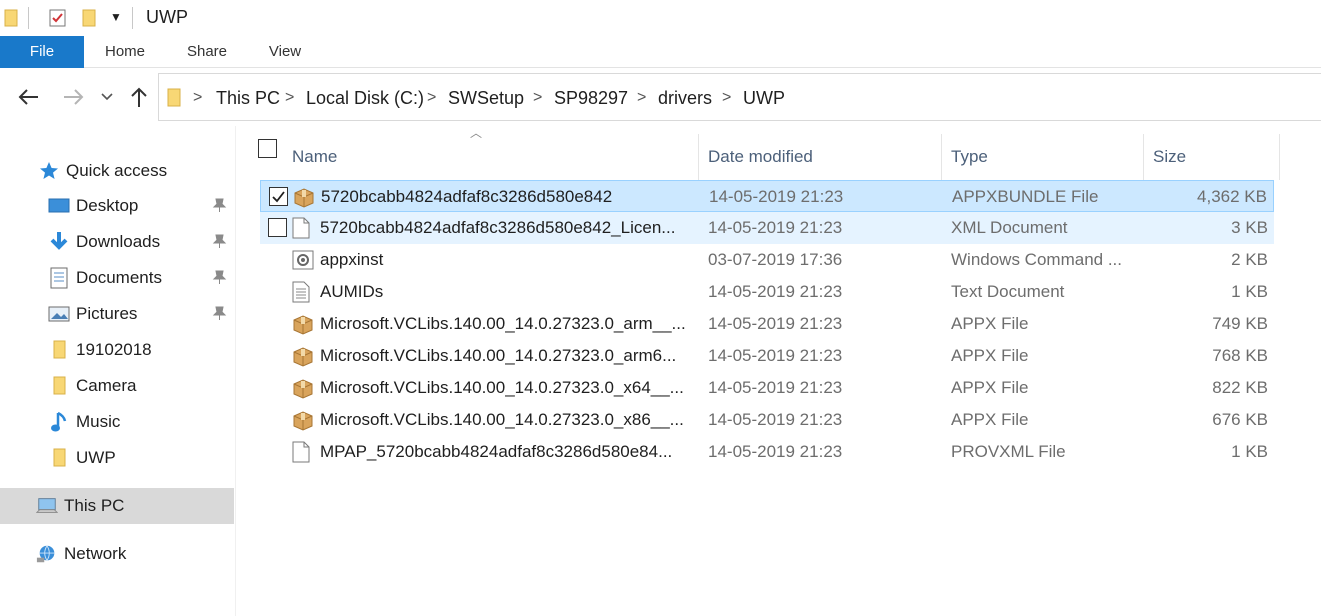 This screenshot has width=1321, height=616. Describe the element at coordinates (365, 98) in the screenshot. I see `breadcrumb-local-disk: Local Disk (C:)` at that location.